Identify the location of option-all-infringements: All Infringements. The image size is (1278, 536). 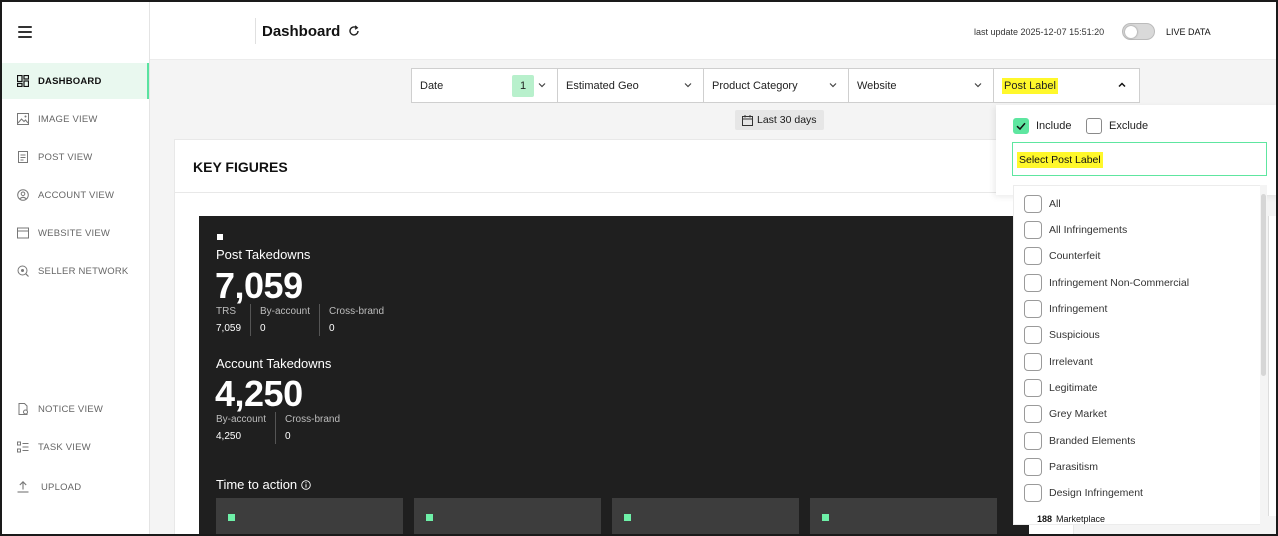
(1075, 230).